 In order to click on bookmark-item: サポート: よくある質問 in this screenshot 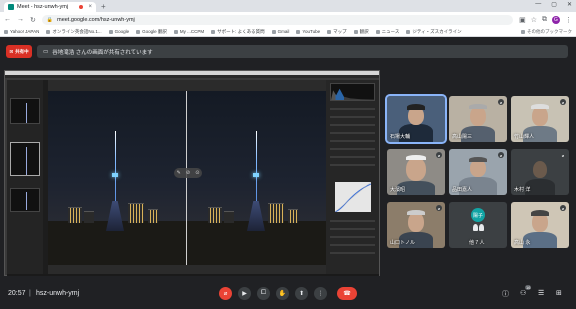, I will do `click(238, 32)`.